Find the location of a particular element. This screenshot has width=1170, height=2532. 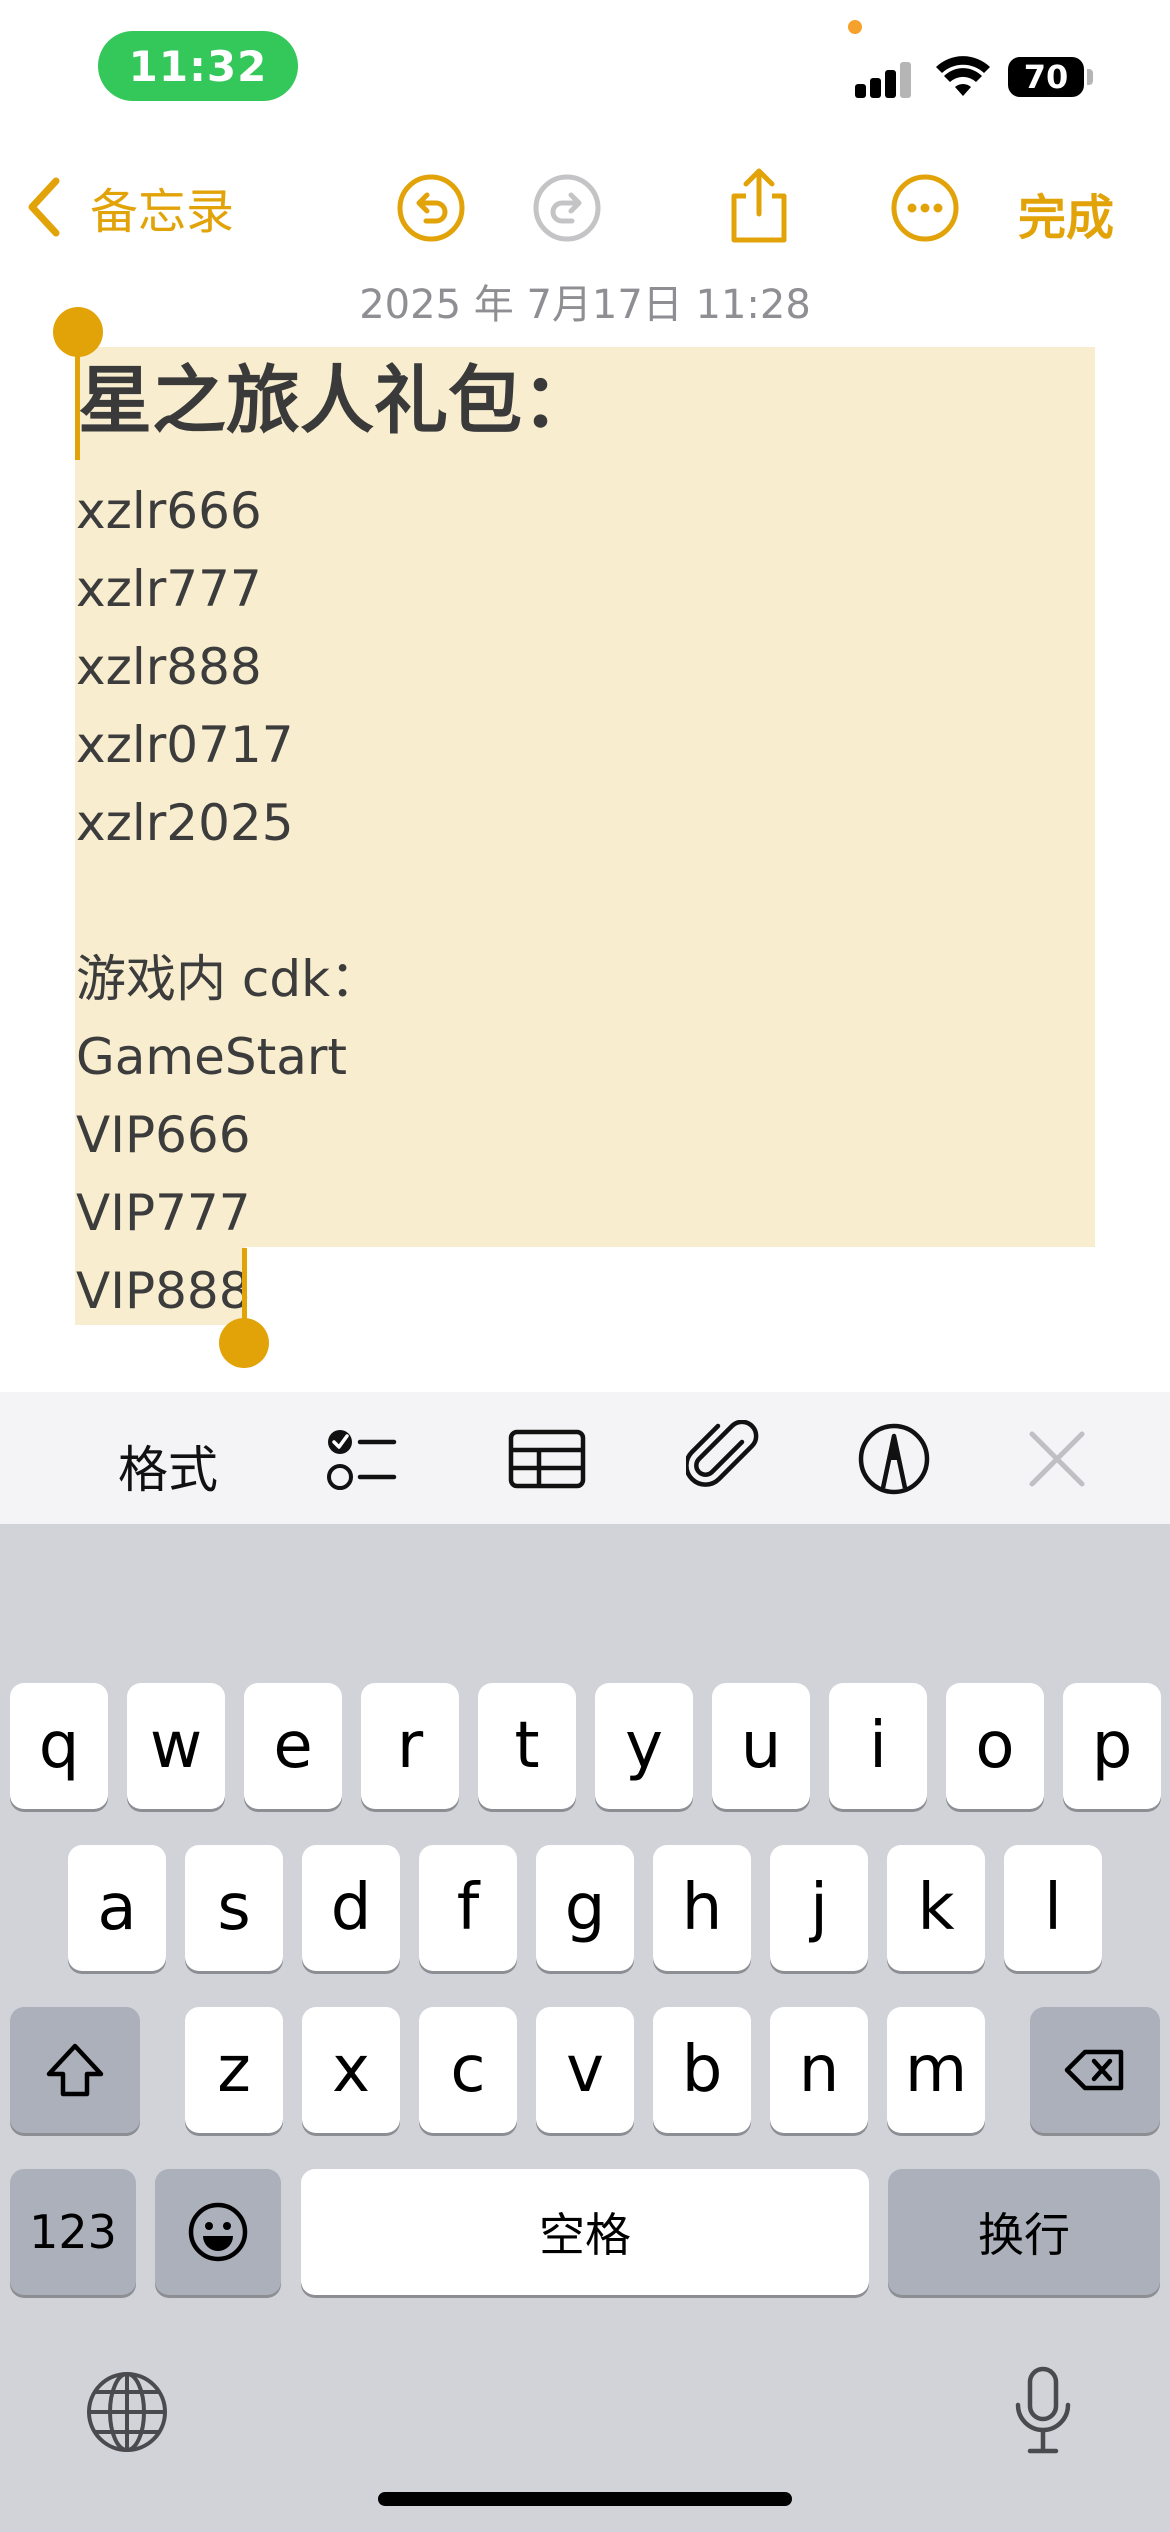

key-i: i is located at coordinates (878, 1746).